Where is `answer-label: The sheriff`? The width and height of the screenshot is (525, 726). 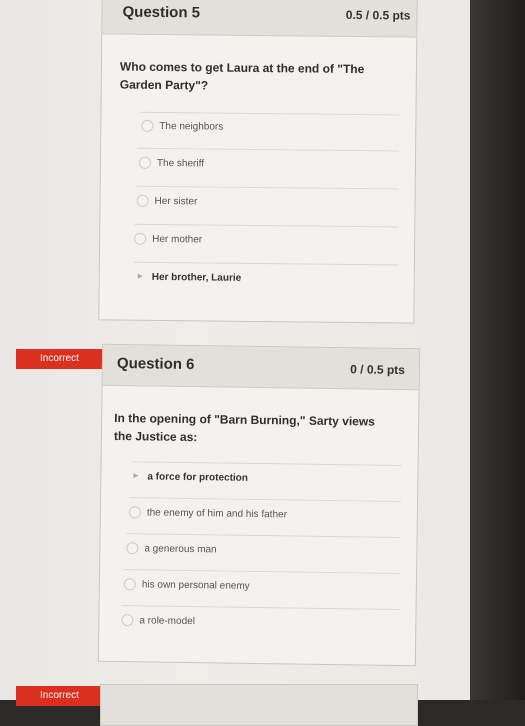 answer-label: The sheriff is located at coordinates (180, 163).